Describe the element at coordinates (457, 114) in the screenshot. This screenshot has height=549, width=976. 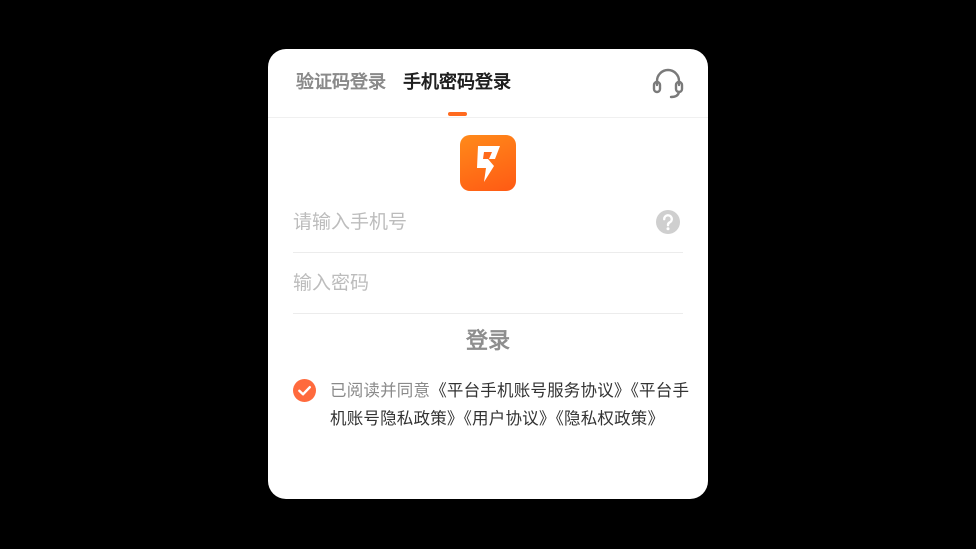
I see `active-tab-indicator` at that location.